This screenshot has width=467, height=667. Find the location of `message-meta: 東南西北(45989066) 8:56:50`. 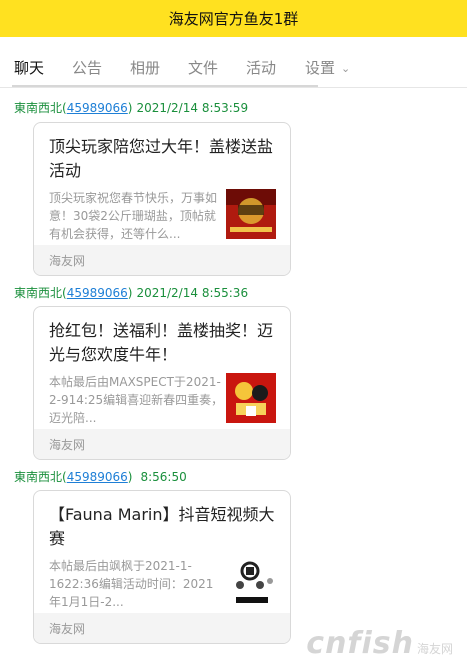

message-meta: 東南西北(45989066) 8:56:50 is located at coordinates (100, 477).